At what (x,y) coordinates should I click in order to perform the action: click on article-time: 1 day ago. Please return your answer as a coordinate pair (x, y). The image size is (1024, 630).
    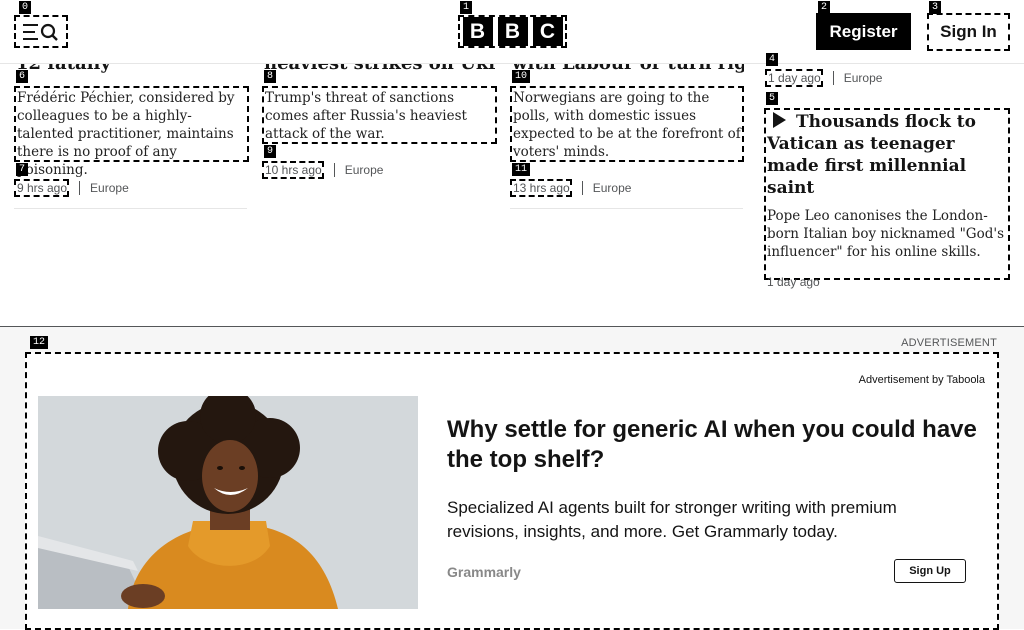
    Looking at the image, I should click on (794, 78).